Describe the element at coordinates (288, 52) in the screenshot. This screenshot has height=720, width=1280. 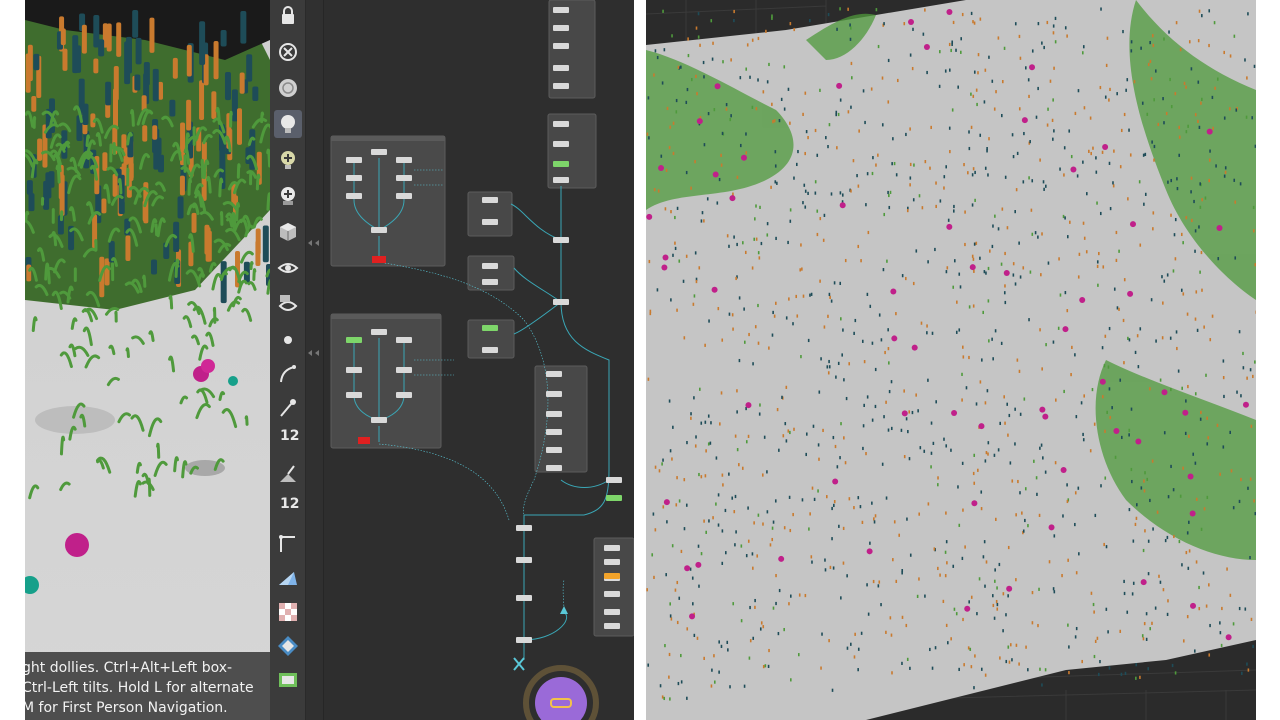
I see `ghost-icon` at that location.